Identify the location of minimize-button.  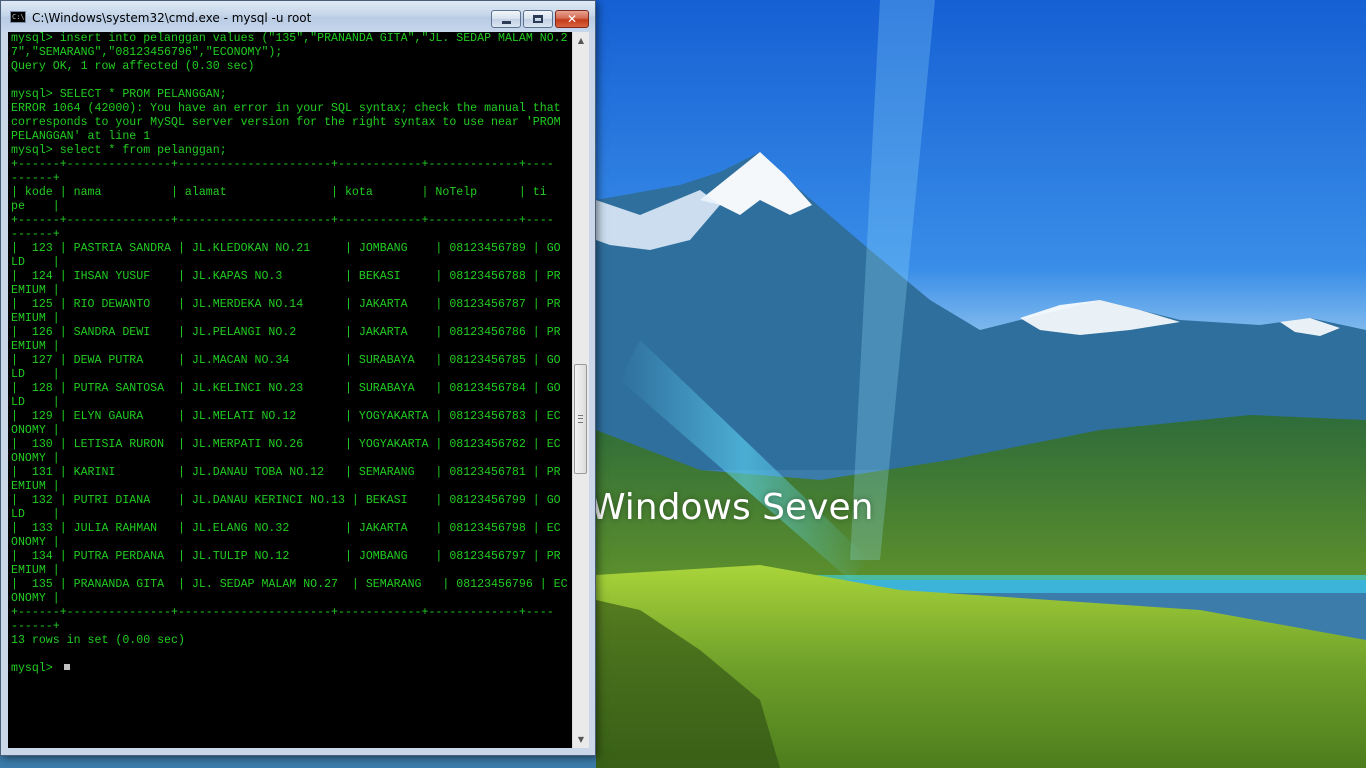
(506, 19).